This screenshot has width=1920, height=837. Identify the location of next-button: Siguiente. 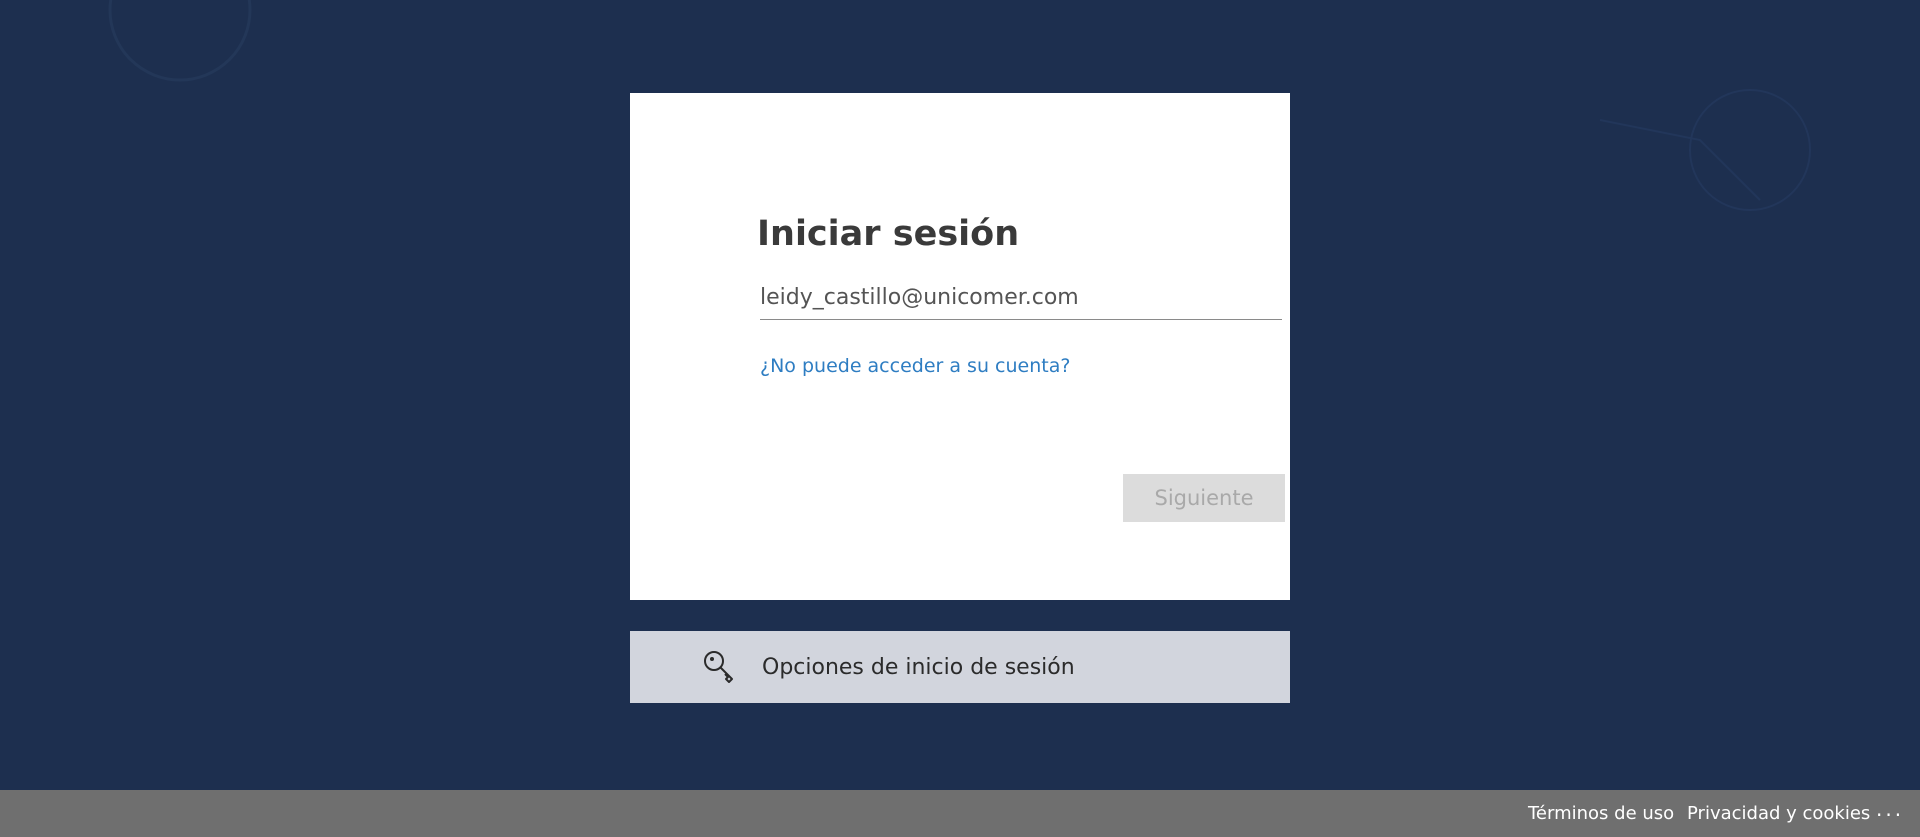
(1204, 498).